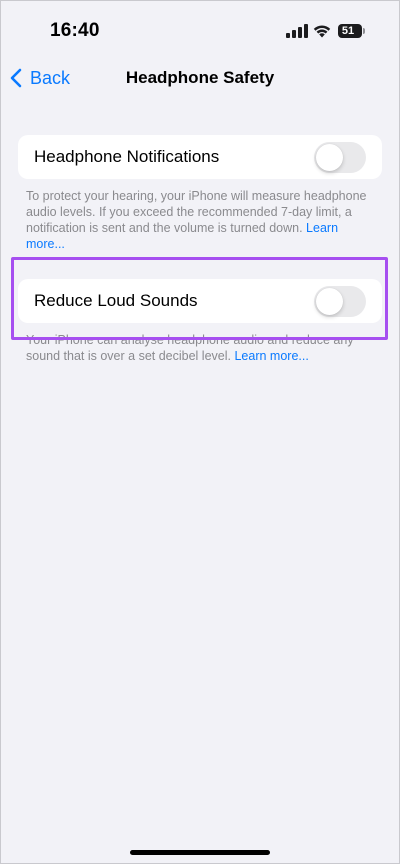  I want to click on battery-icon: 51, so click(350, 31).